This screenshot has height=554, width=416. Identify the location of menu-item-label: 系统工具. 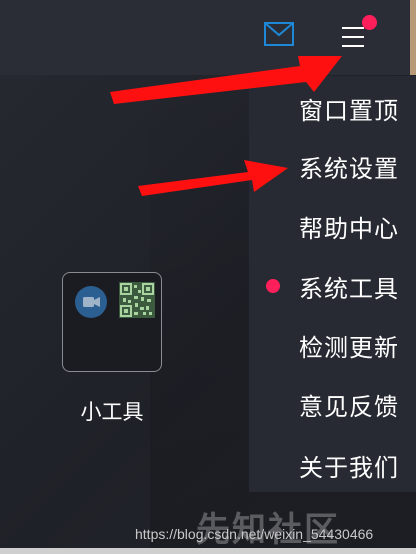
(349, 288).